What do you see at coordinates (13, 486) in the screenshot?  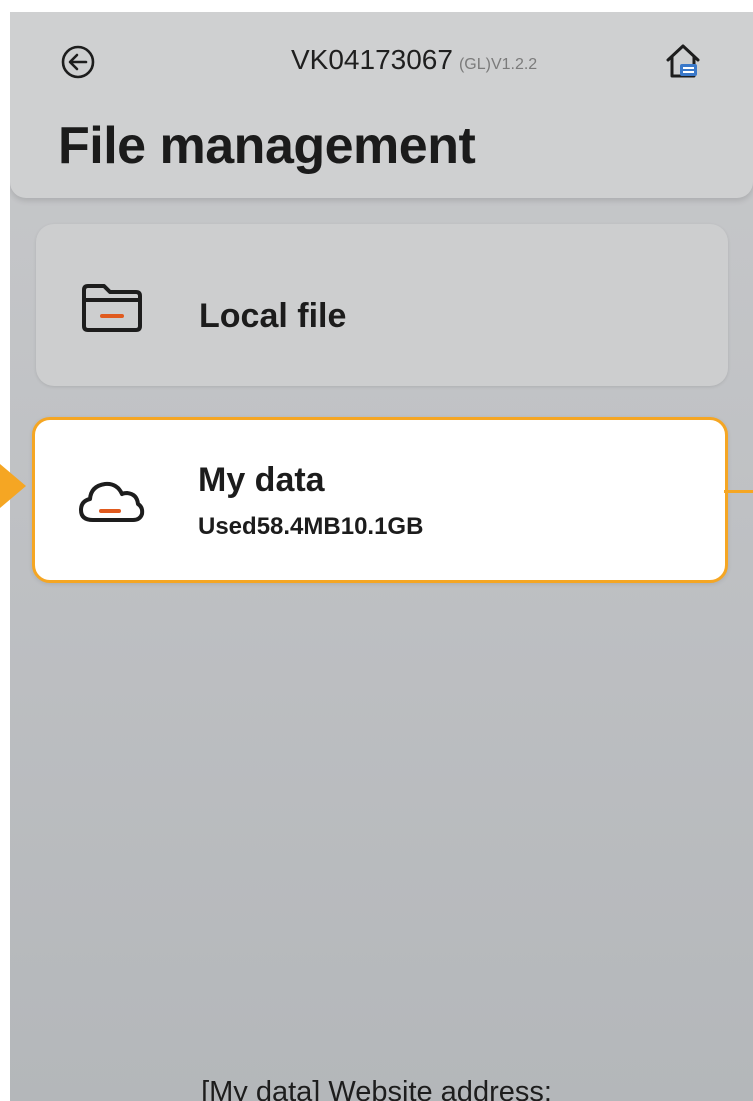 I see `callout-arrow-left` at bounding box center [13, 486].